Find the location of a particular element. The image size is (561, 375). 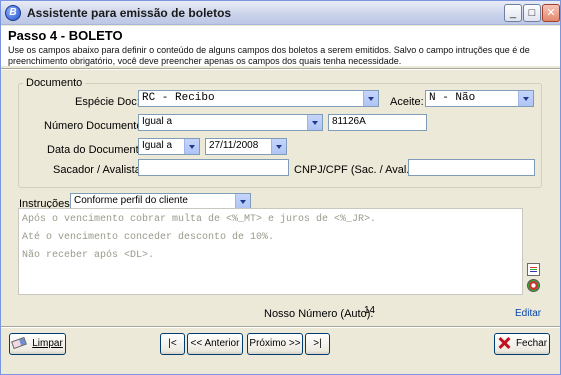

minimize-button: _ is located at coordinates (513, 13).